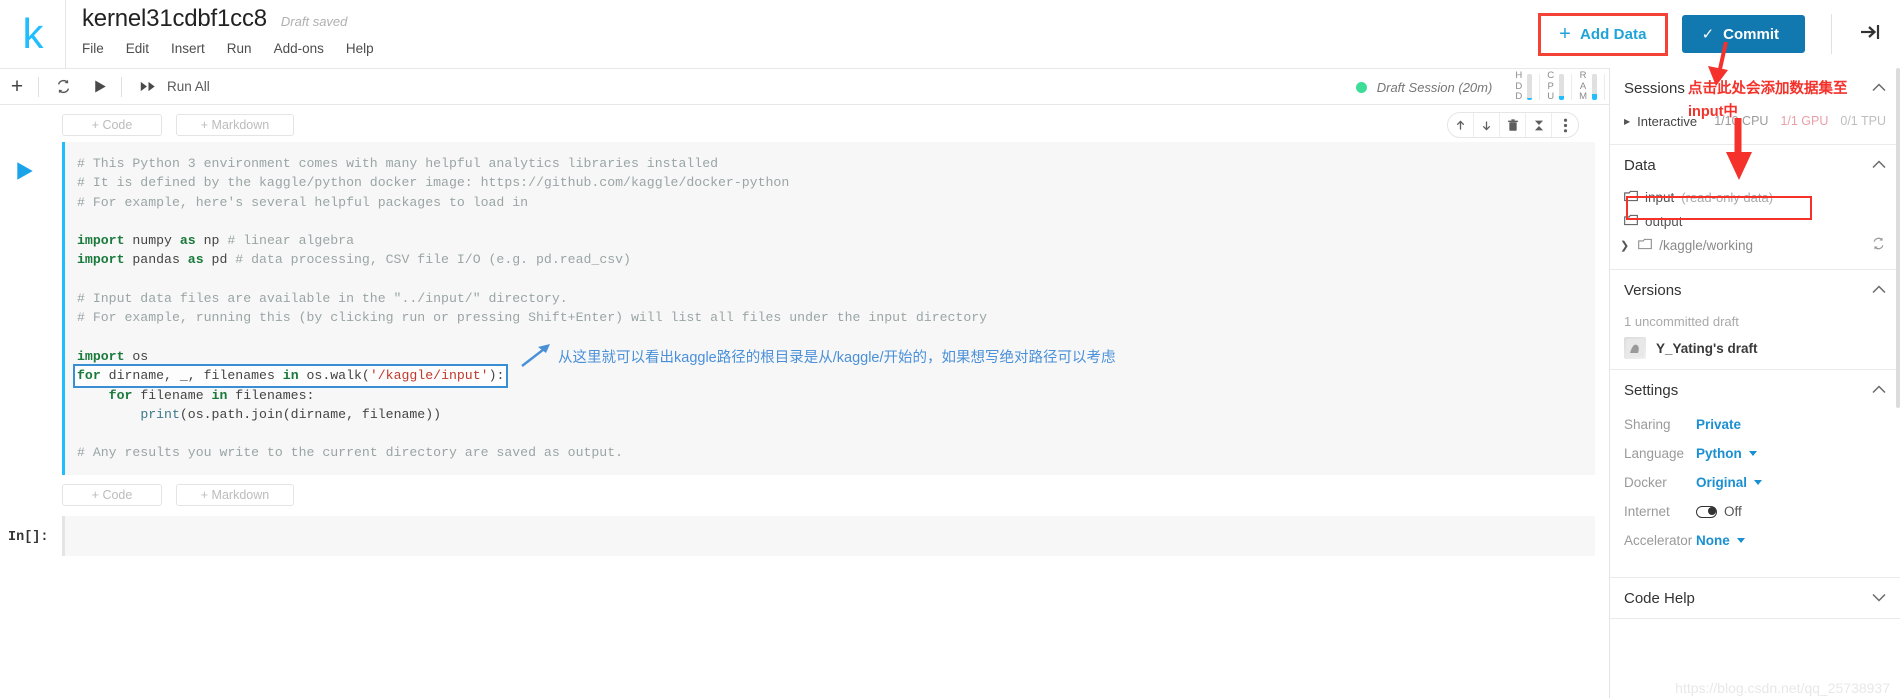  Describe the element at coordinates (1755, 221) in the screenshot. I see `data-item-output: output` at that location.